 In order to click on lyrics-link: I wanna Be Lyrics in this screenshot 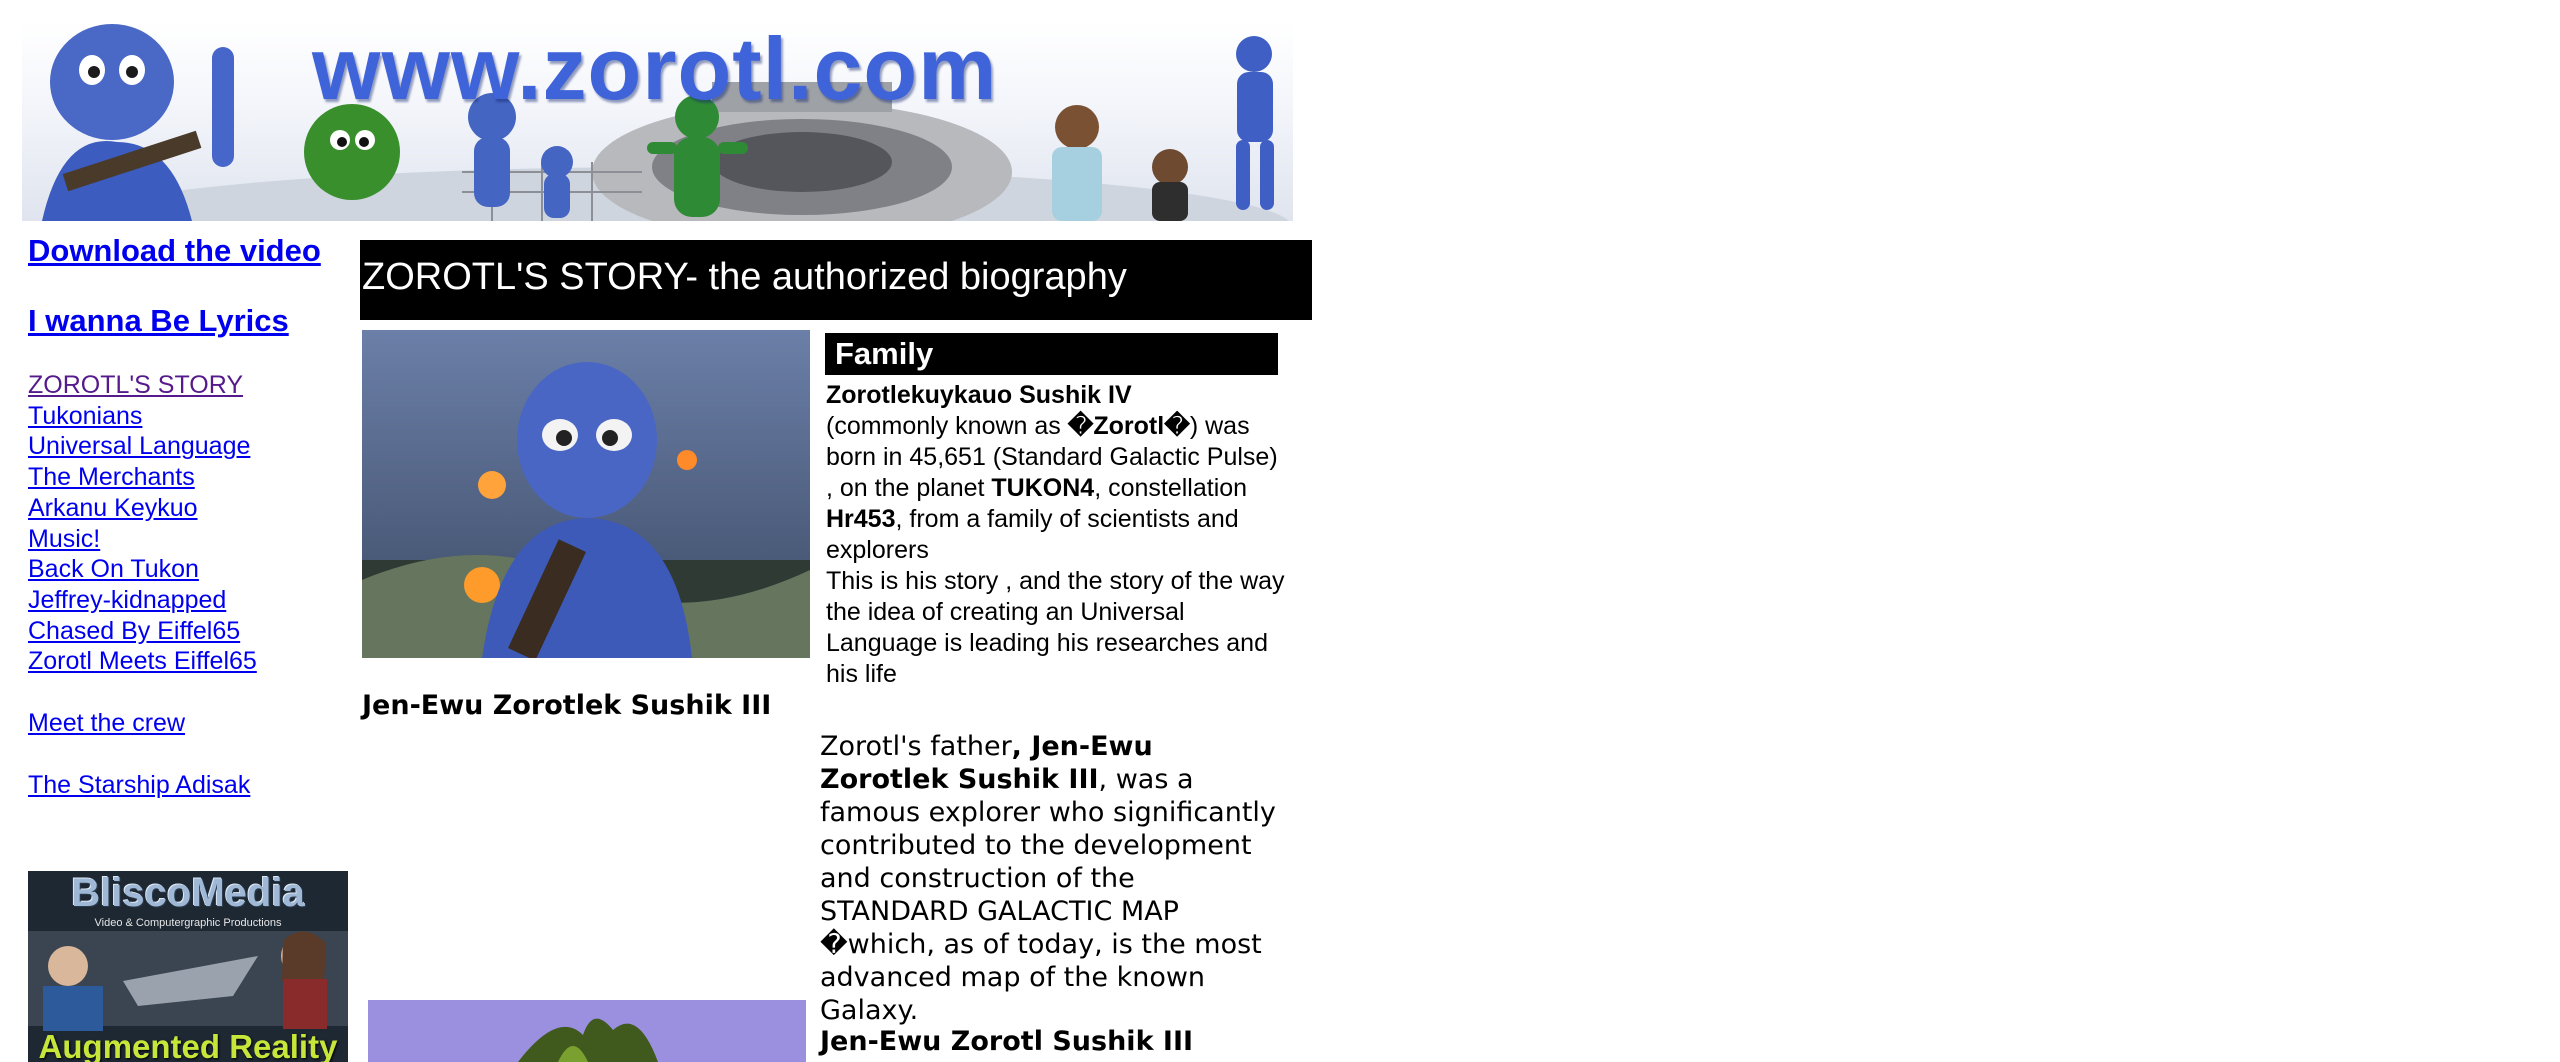, I will do `click(193, 321)`.